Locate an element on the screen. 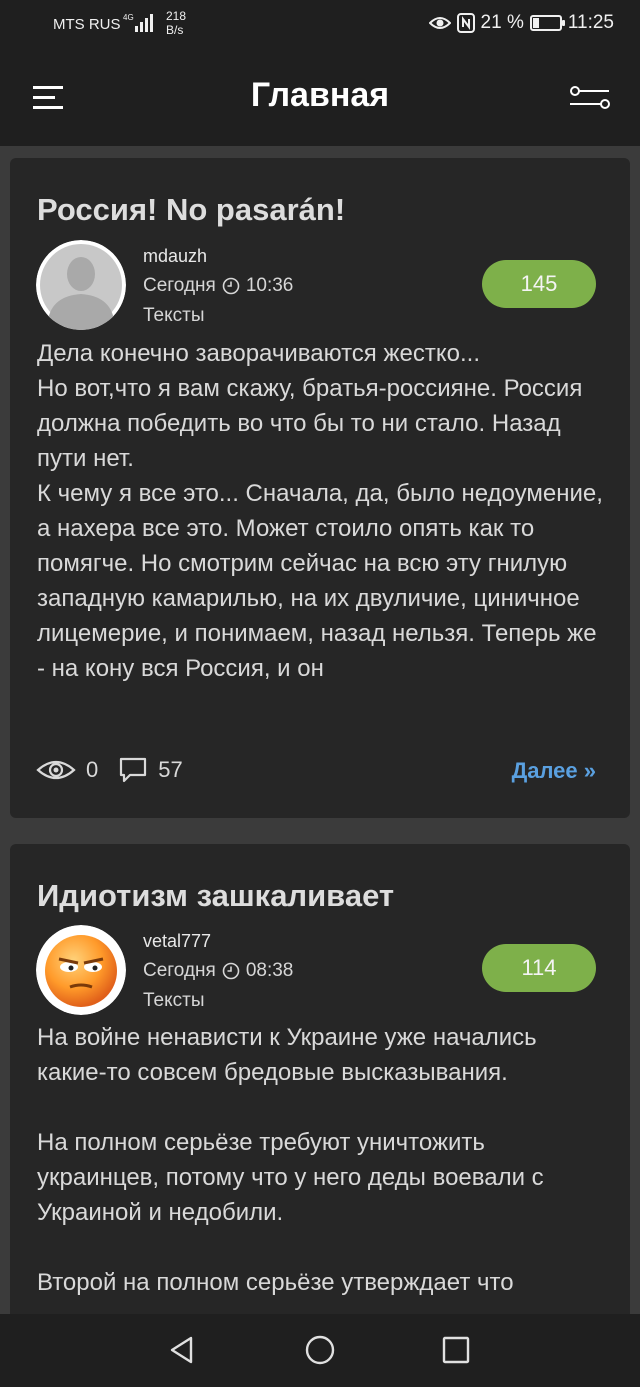  post-date: Сегодня 08:38 is located at coordinates (218, 970).